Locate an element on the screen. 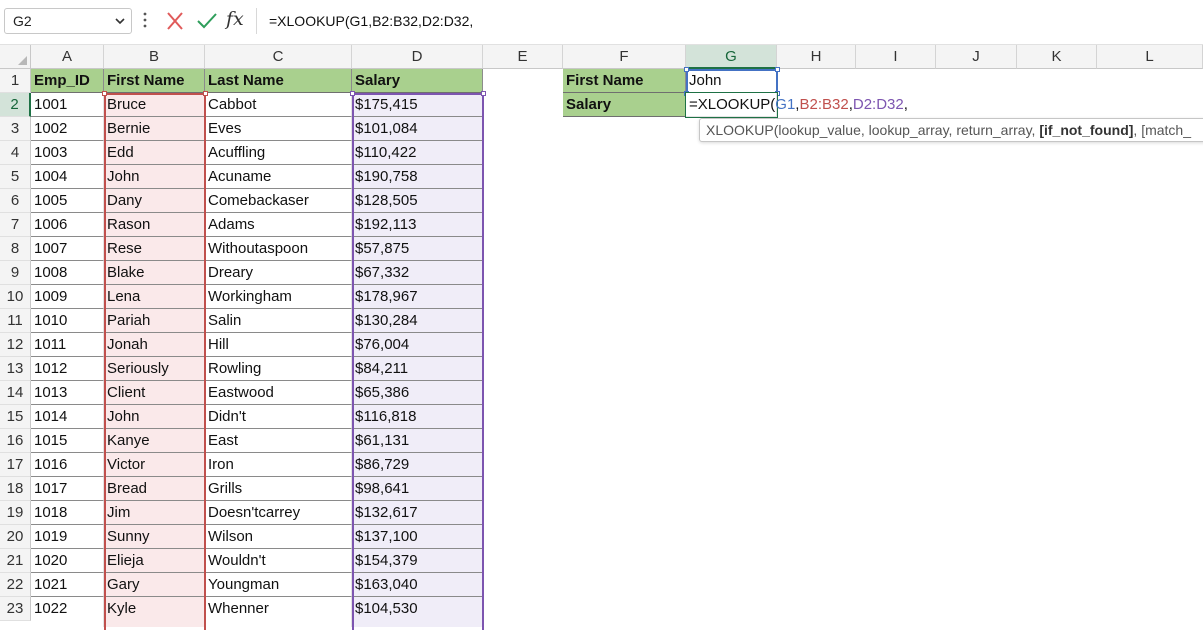  cell-salary: $132,617 is located at coordinates (417, 513).